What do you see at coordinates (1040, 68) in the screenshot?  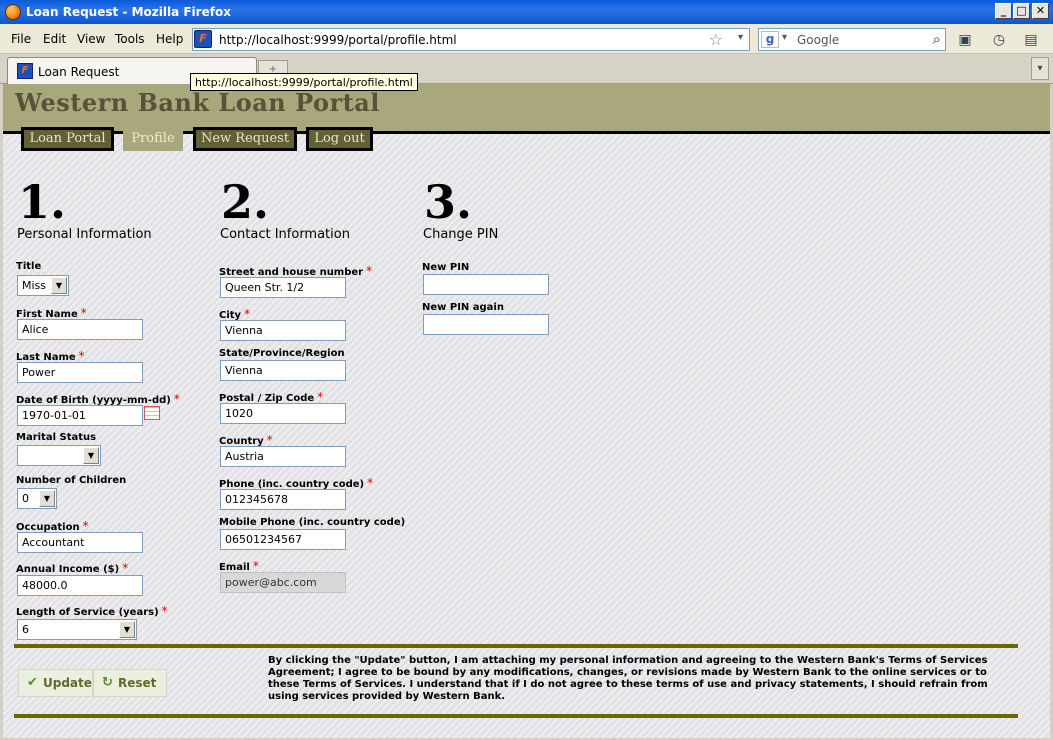 I see `tab-list-button: ▾` at bounding box center [1040, 68].